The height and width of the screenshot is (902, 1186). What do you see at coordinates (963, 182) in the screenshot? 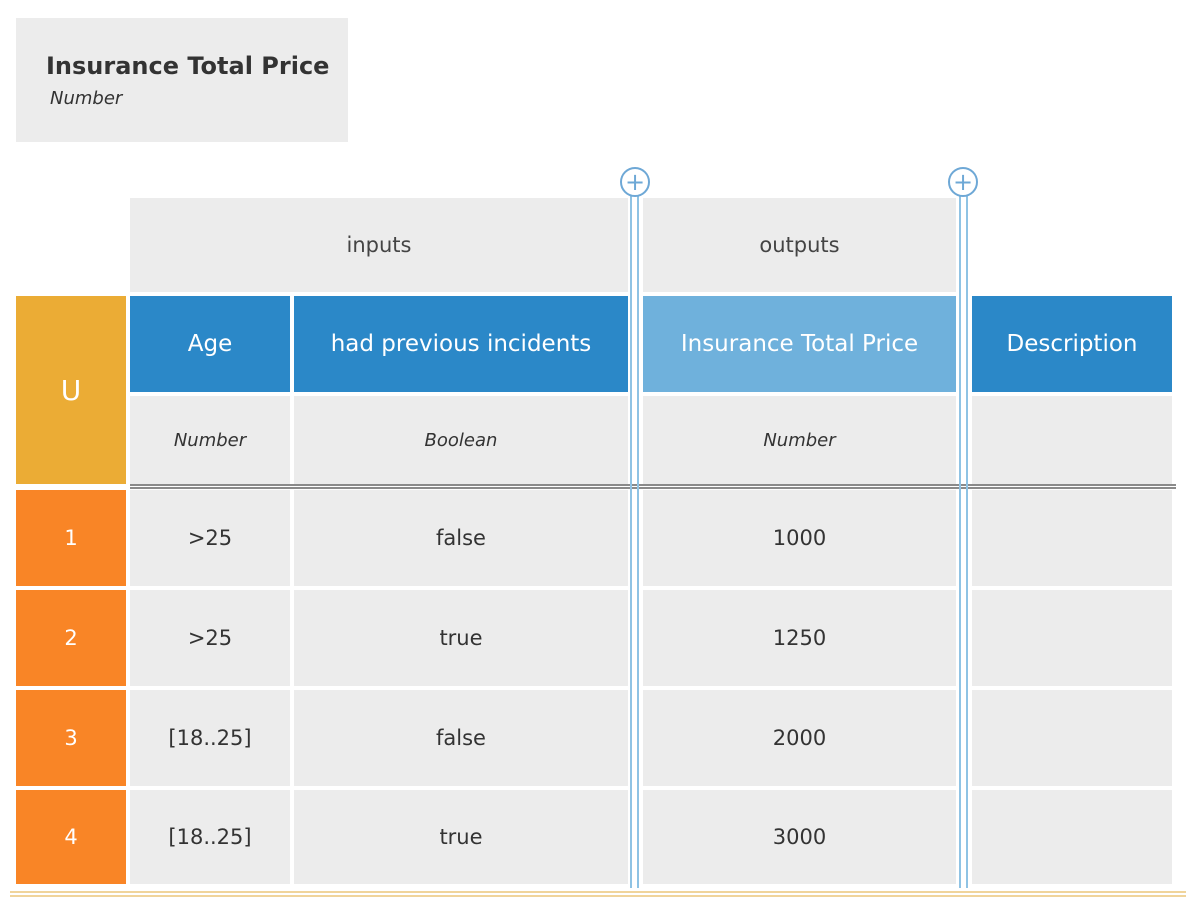
I see `add-output-column-button: +` at bounding box center [963, 182].